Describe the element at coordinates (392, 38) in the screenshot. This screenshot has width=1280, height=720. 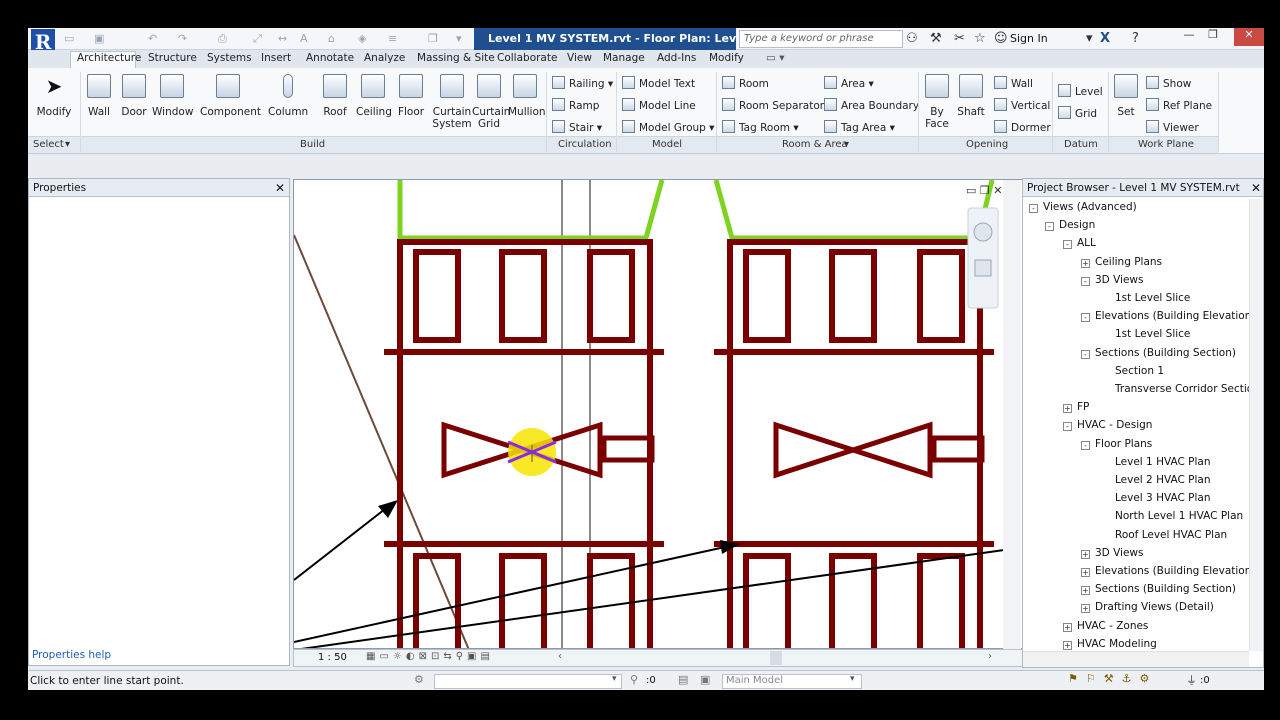
I see `thin-lines-icon: ≡` at that location.